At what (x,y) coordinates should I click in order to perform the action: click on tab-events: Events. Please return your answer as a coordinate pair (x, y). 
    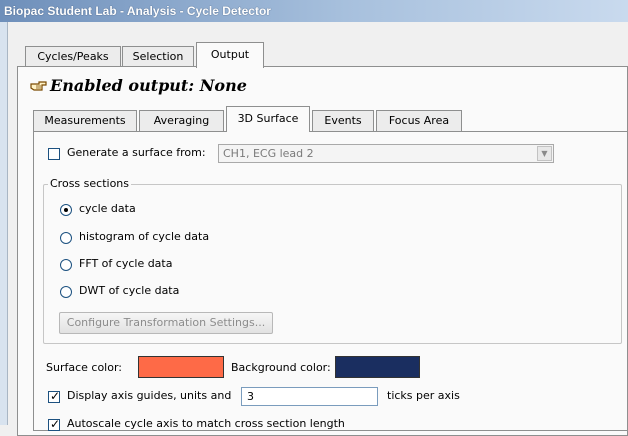
    Looking at the image, I should click on (343, 120).